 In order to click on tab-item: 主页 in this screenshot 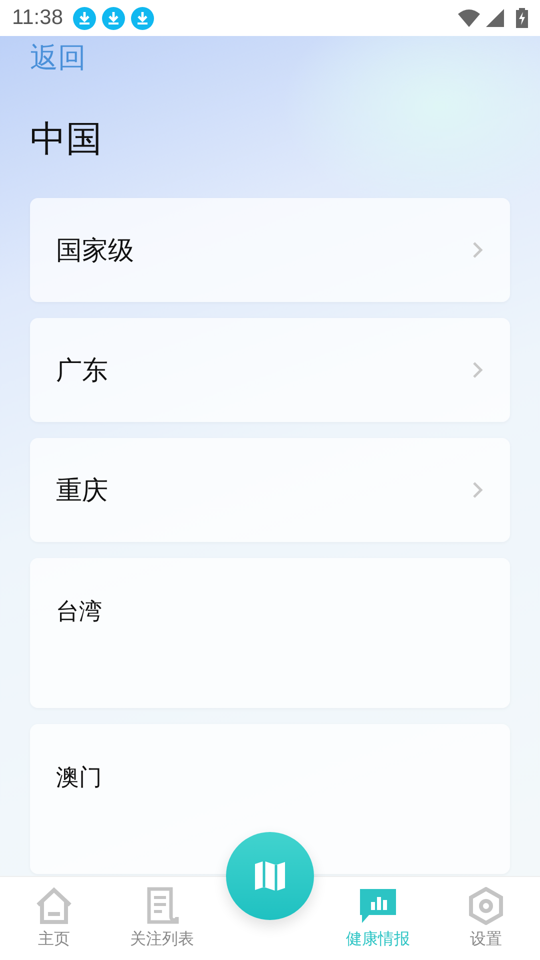, I will do `click(54, 918)`.